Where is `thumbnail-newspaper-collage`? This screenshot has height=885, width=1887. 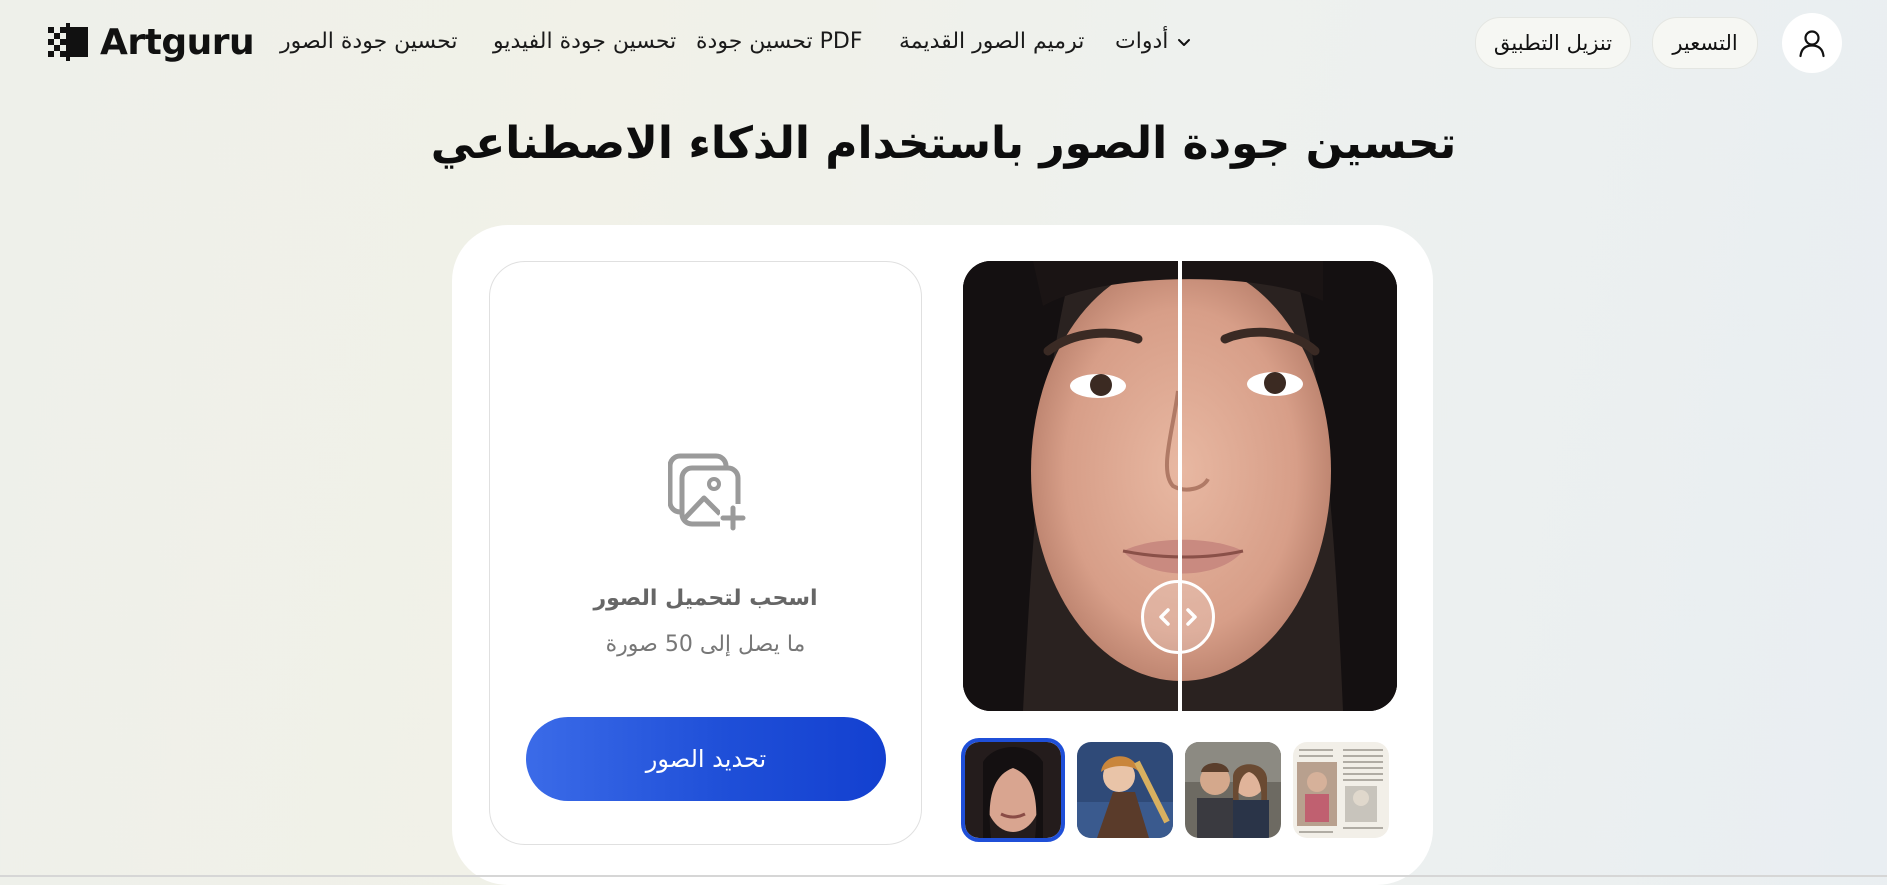
thumbnail-newspaper-collage is located at coordinates (1341, 790).